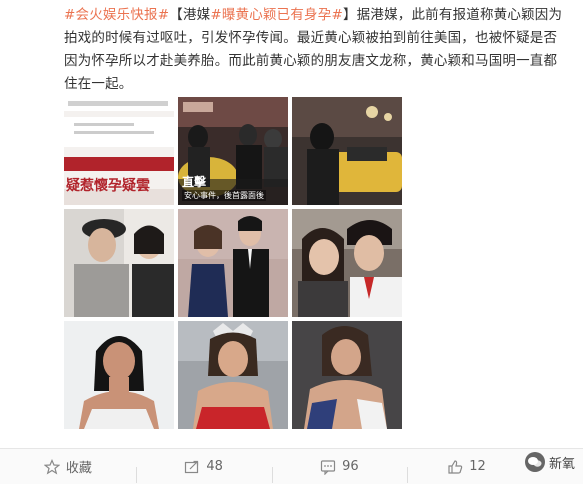  Describe the element at coordinates (203, 471) in the screenshot. I see `repost-button: 48` at that location.